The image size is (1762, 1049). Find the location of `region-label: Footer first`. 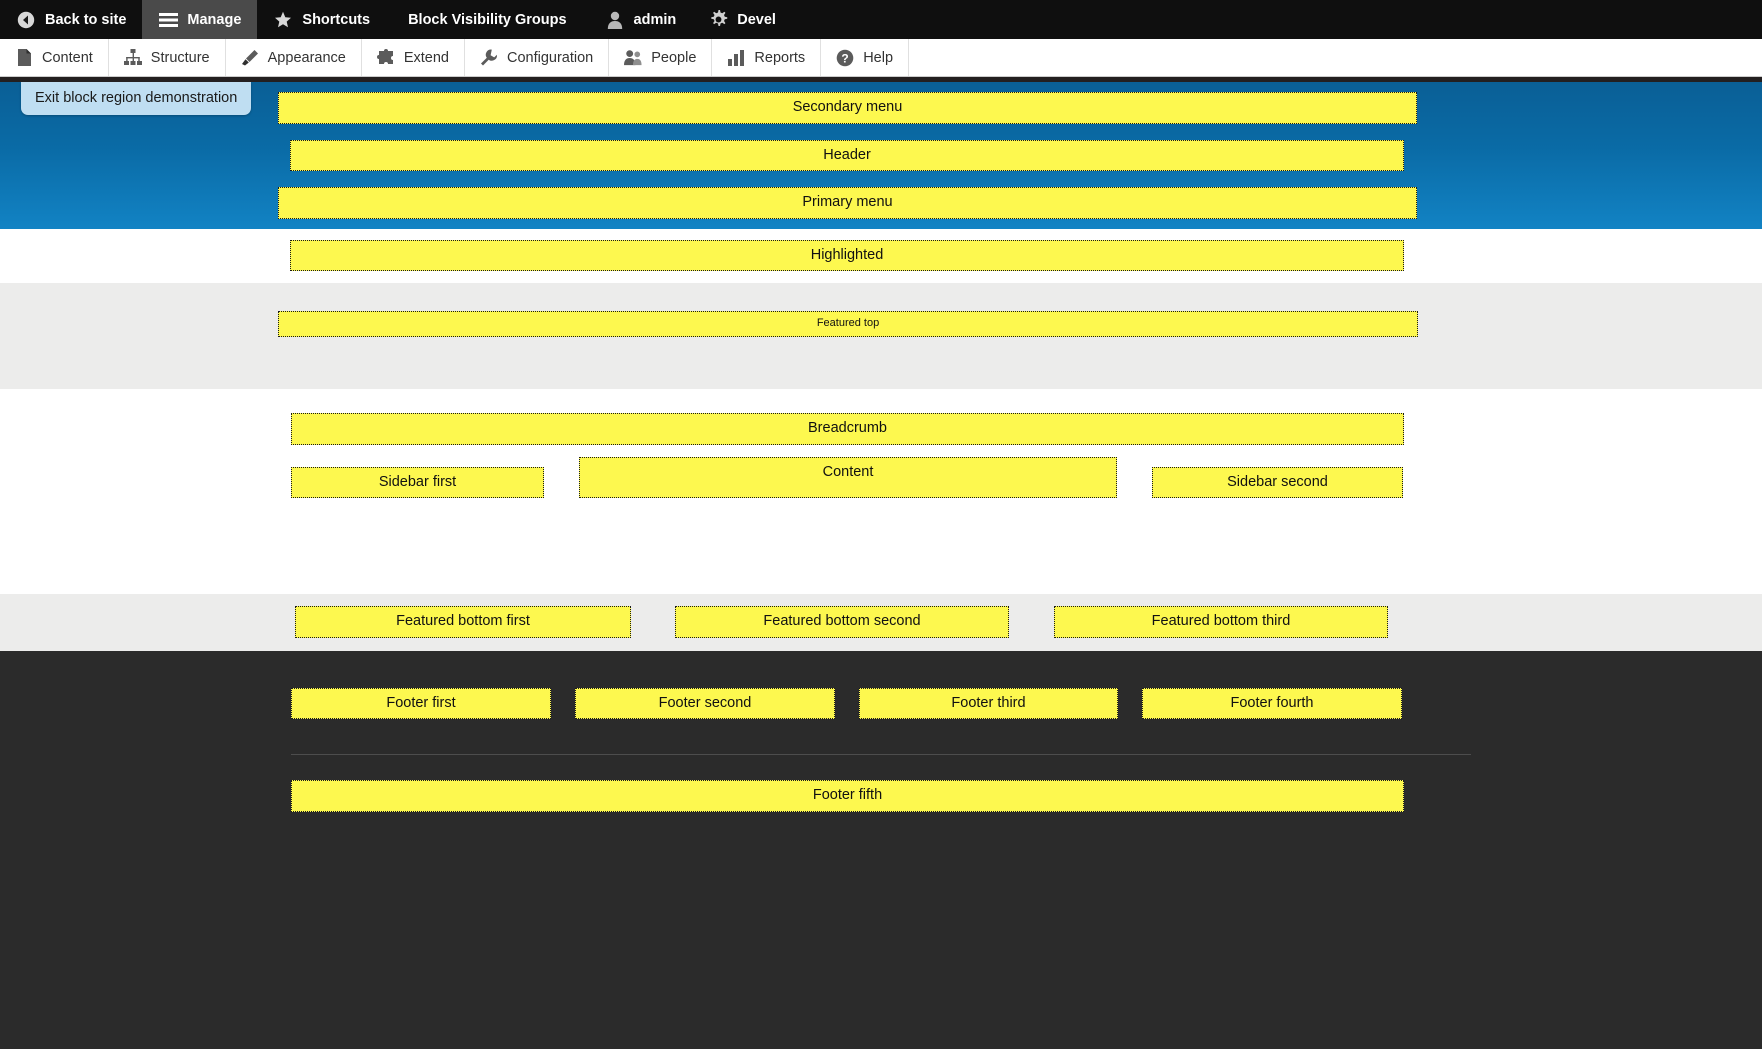

region-label: Footer first is located at coordinates (421, 702).